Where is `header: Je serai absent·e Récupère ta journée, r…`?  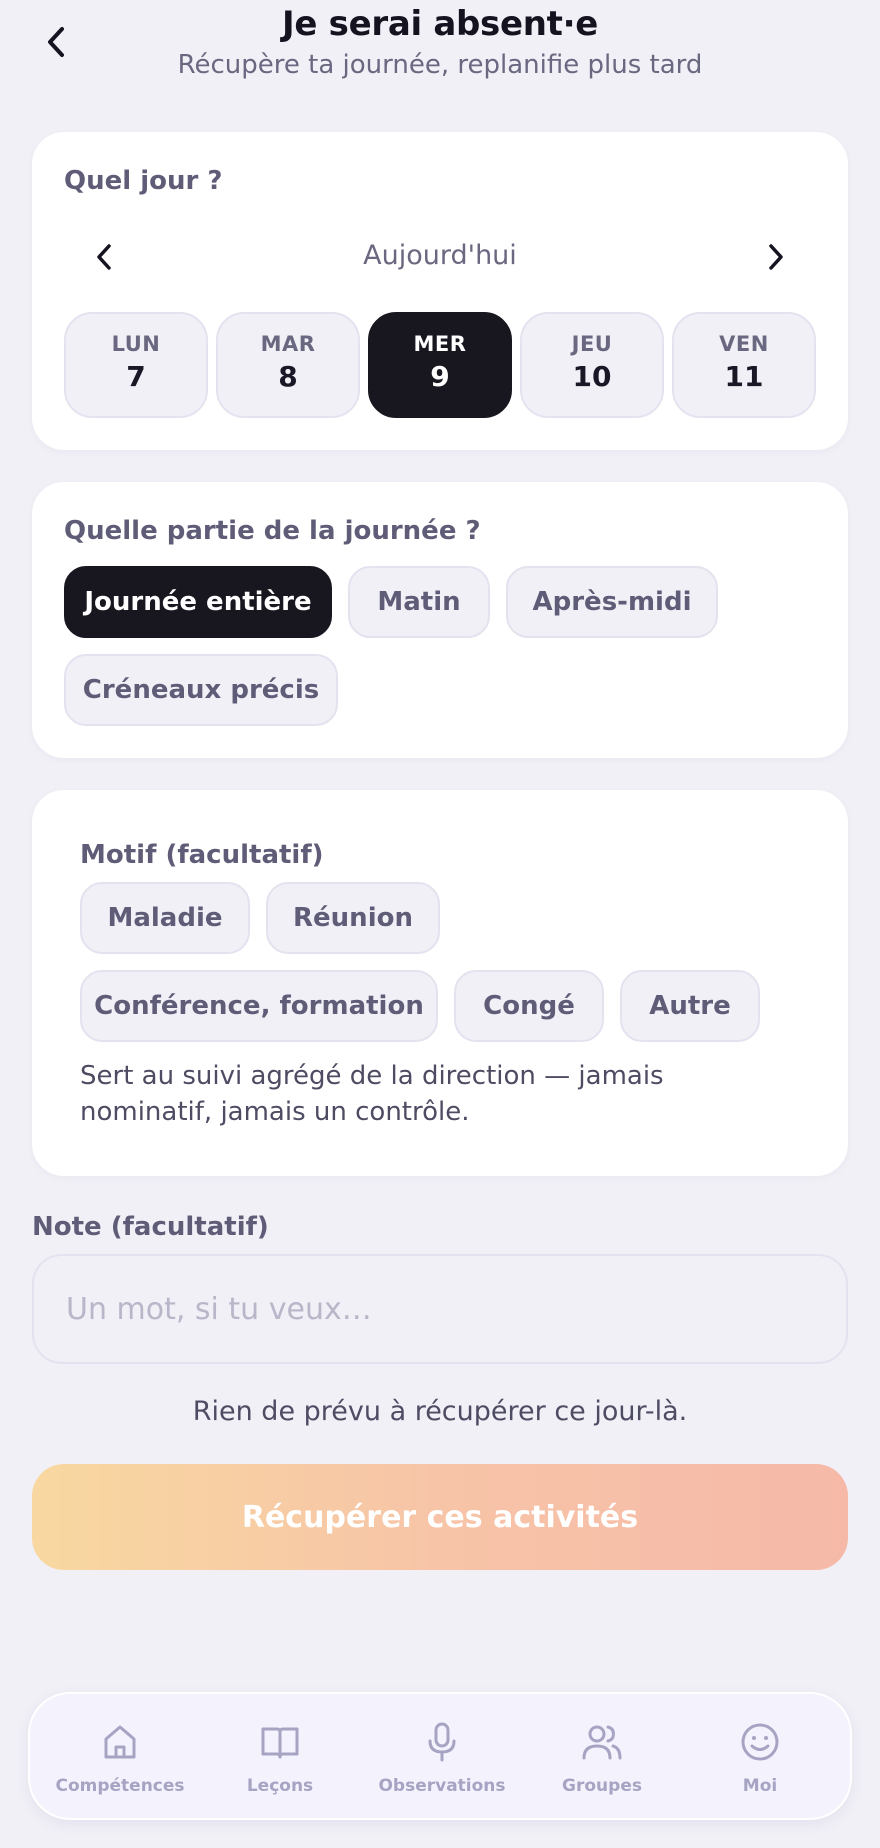
header: Je serai absent·e Récupère ta journée, r… is located at coordinates (440, 50).